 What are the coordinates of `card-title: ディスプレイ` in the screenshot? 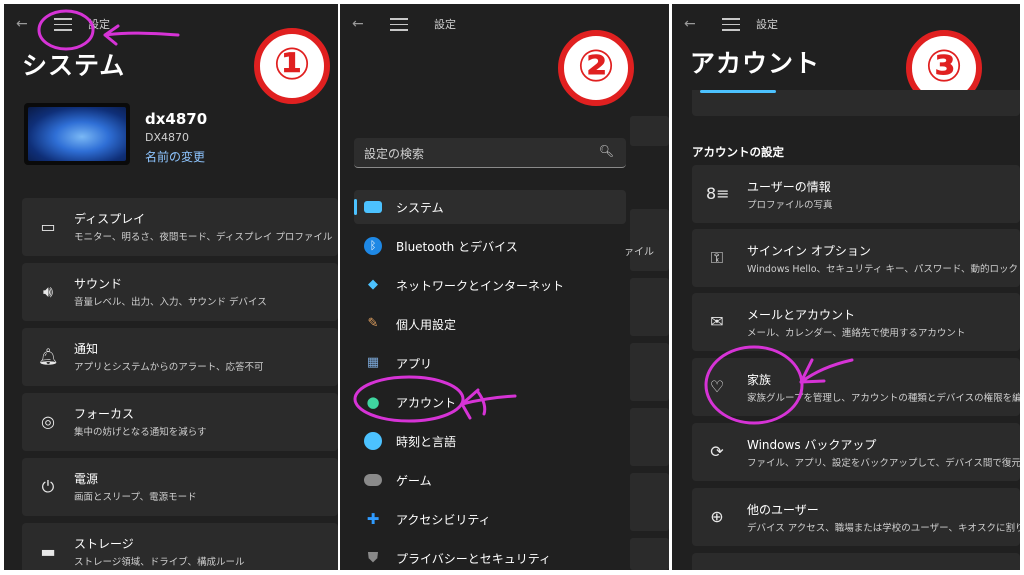 It's located at (110, 219).